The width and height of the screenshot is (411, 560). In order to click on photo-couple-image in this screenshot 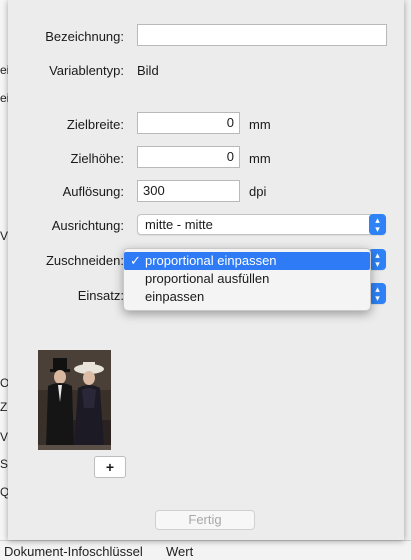, I will do `click(74, 400)`.